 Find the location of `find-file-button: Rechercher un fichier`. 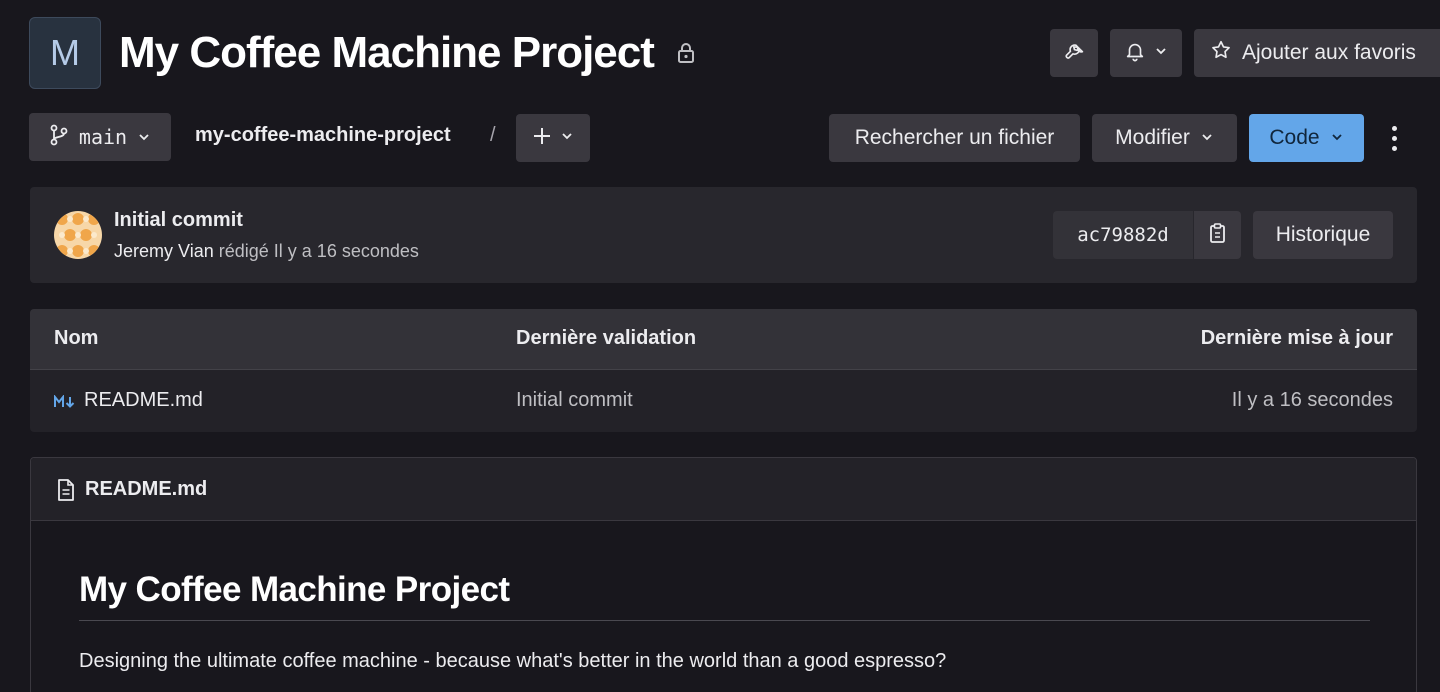

find-file-button: Rechercher un fichier is located at coordinates (954, 138).